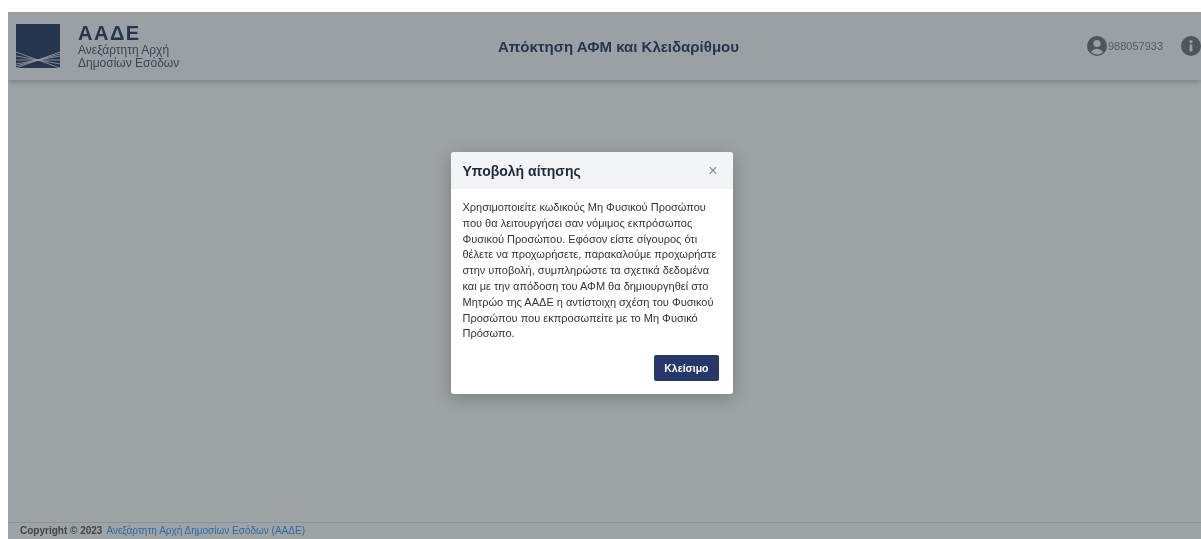  What do you see at coordinates (521, 170) in the screenshot?
I see `modal-title: Υποβολή αίτησης` at bounding box center [521, 170].